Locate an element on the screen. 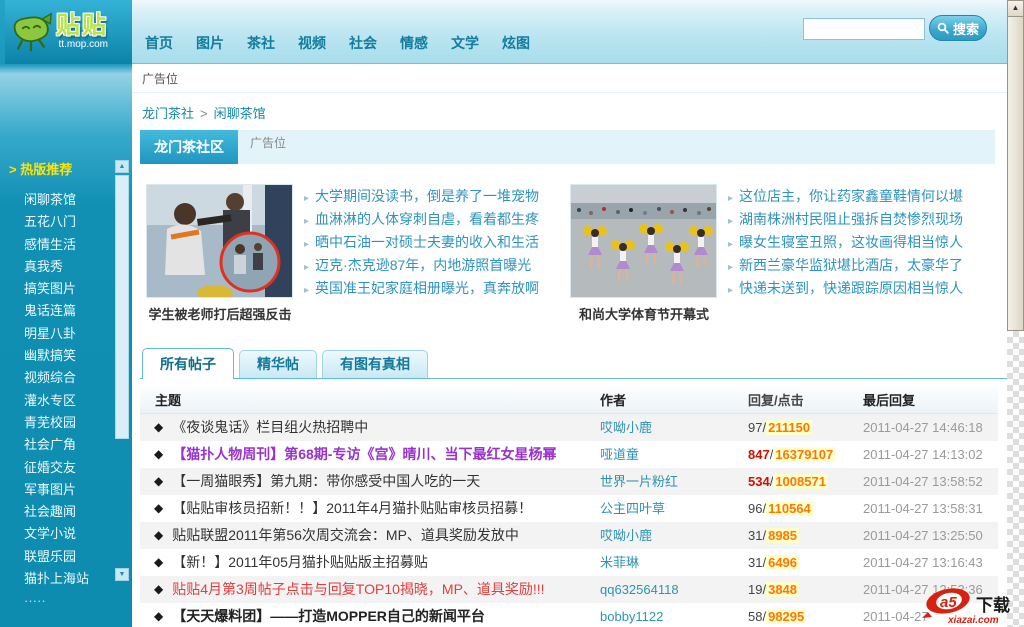 The image size is (1024, 627). breadcrumb-section-link: 龙门茶社 is located at coordinates (168, 113).